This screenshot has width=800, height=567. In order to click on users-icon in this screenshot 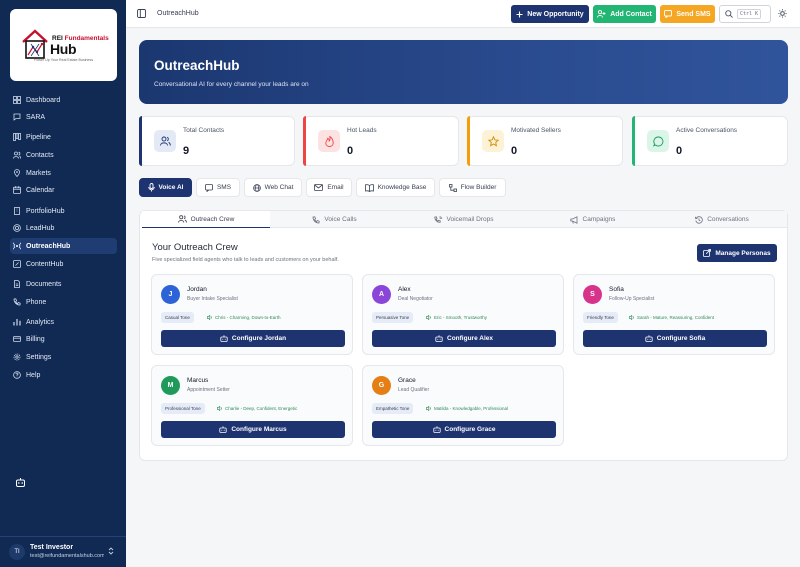, I will do `click(17, 155)`.